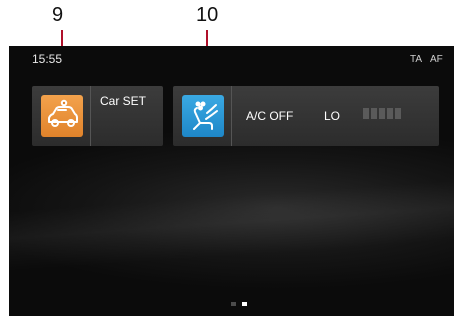 This screenshot has height=319, width=458. I want to click on car-settings-icon, so click(62, 116).